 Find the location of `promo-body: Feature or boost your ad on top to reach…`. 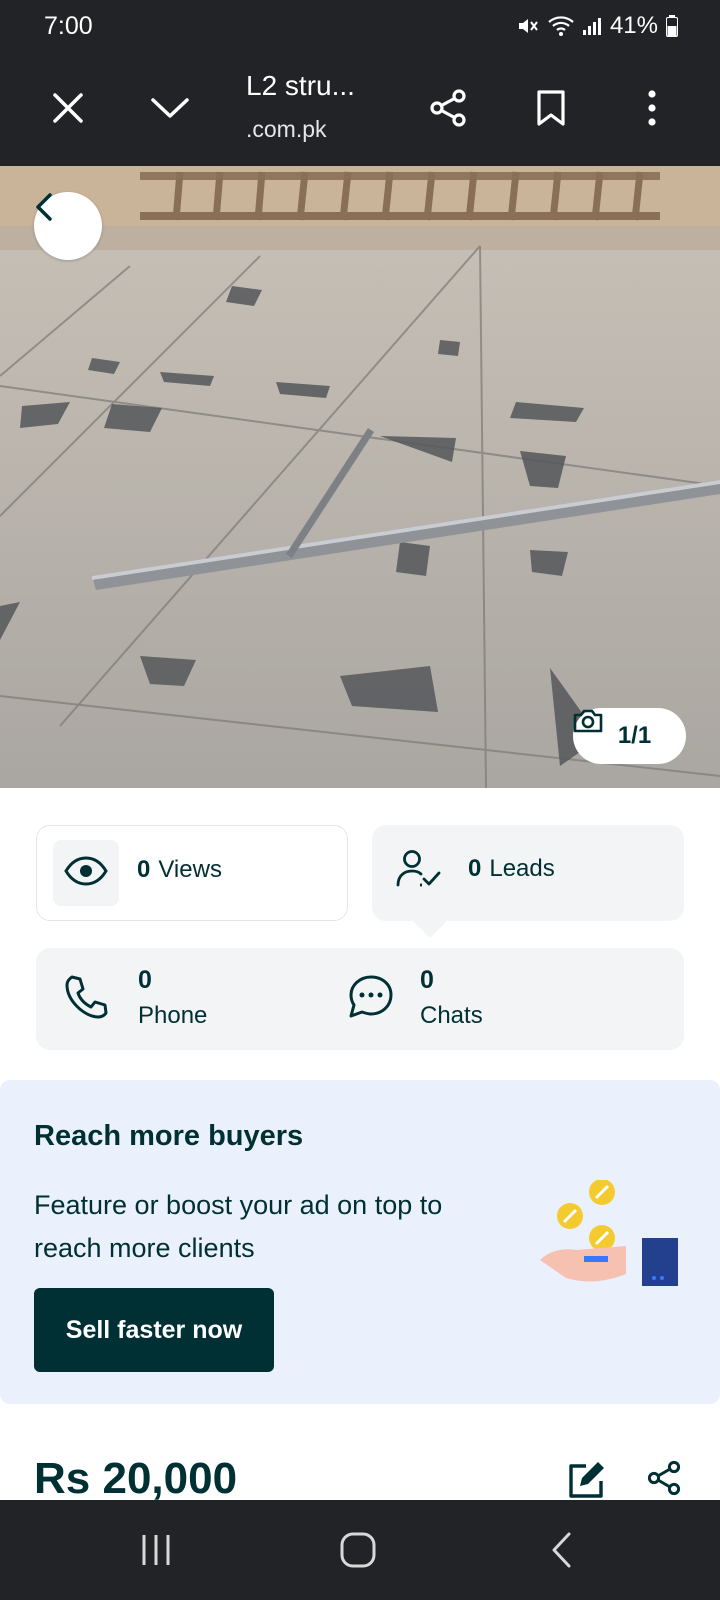

promo-body: Feature or boost your ad on top to reach… is located at coordinates (238, 1226).